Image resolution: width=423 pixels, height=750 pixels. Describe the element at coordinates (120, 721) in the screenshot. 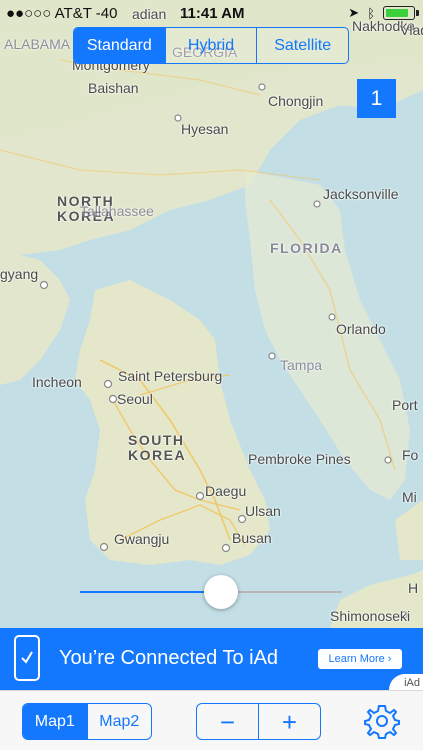

I see `map2-button: Map2` at that location.